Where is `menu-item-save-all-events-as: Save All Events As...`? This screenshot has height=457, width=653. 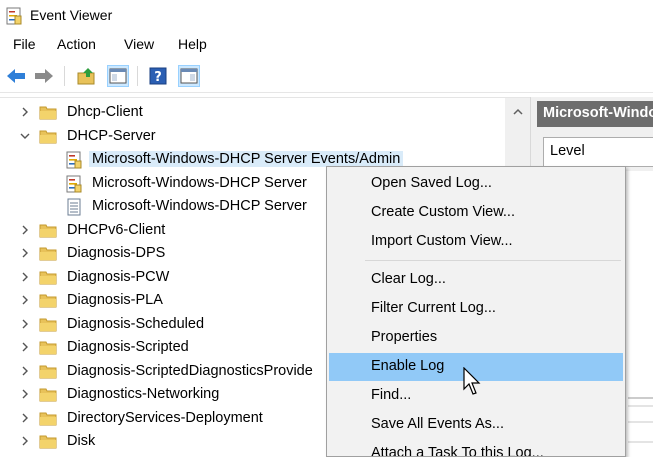 menu-item-save-all-events-as: Save All Events As... is located at coordinates (476, 425).